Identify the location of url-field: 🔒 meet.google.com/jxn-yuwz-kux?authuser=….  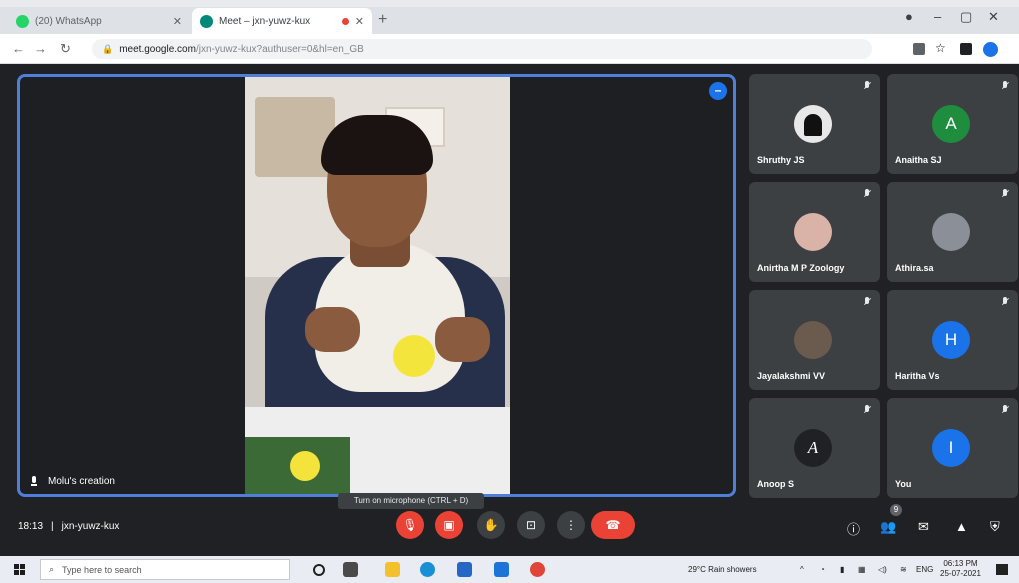
(482, 49).